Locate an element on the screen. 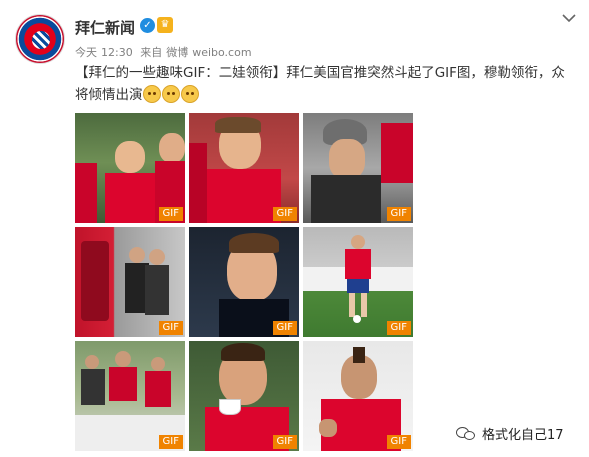  chevron-down-icon is located at coordinates (569, 19).